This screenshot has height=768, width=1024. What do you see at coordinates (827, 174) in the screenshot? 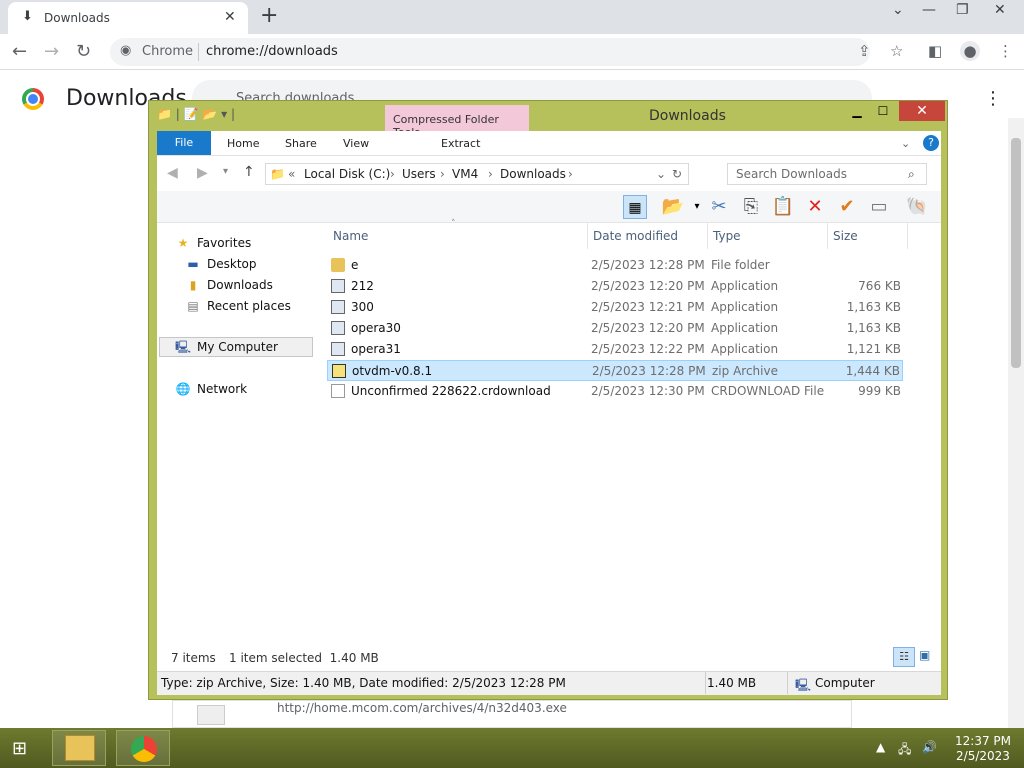
I see `explorer-search-input: Search Downloads ⌕` at bounding box center [827, 174].